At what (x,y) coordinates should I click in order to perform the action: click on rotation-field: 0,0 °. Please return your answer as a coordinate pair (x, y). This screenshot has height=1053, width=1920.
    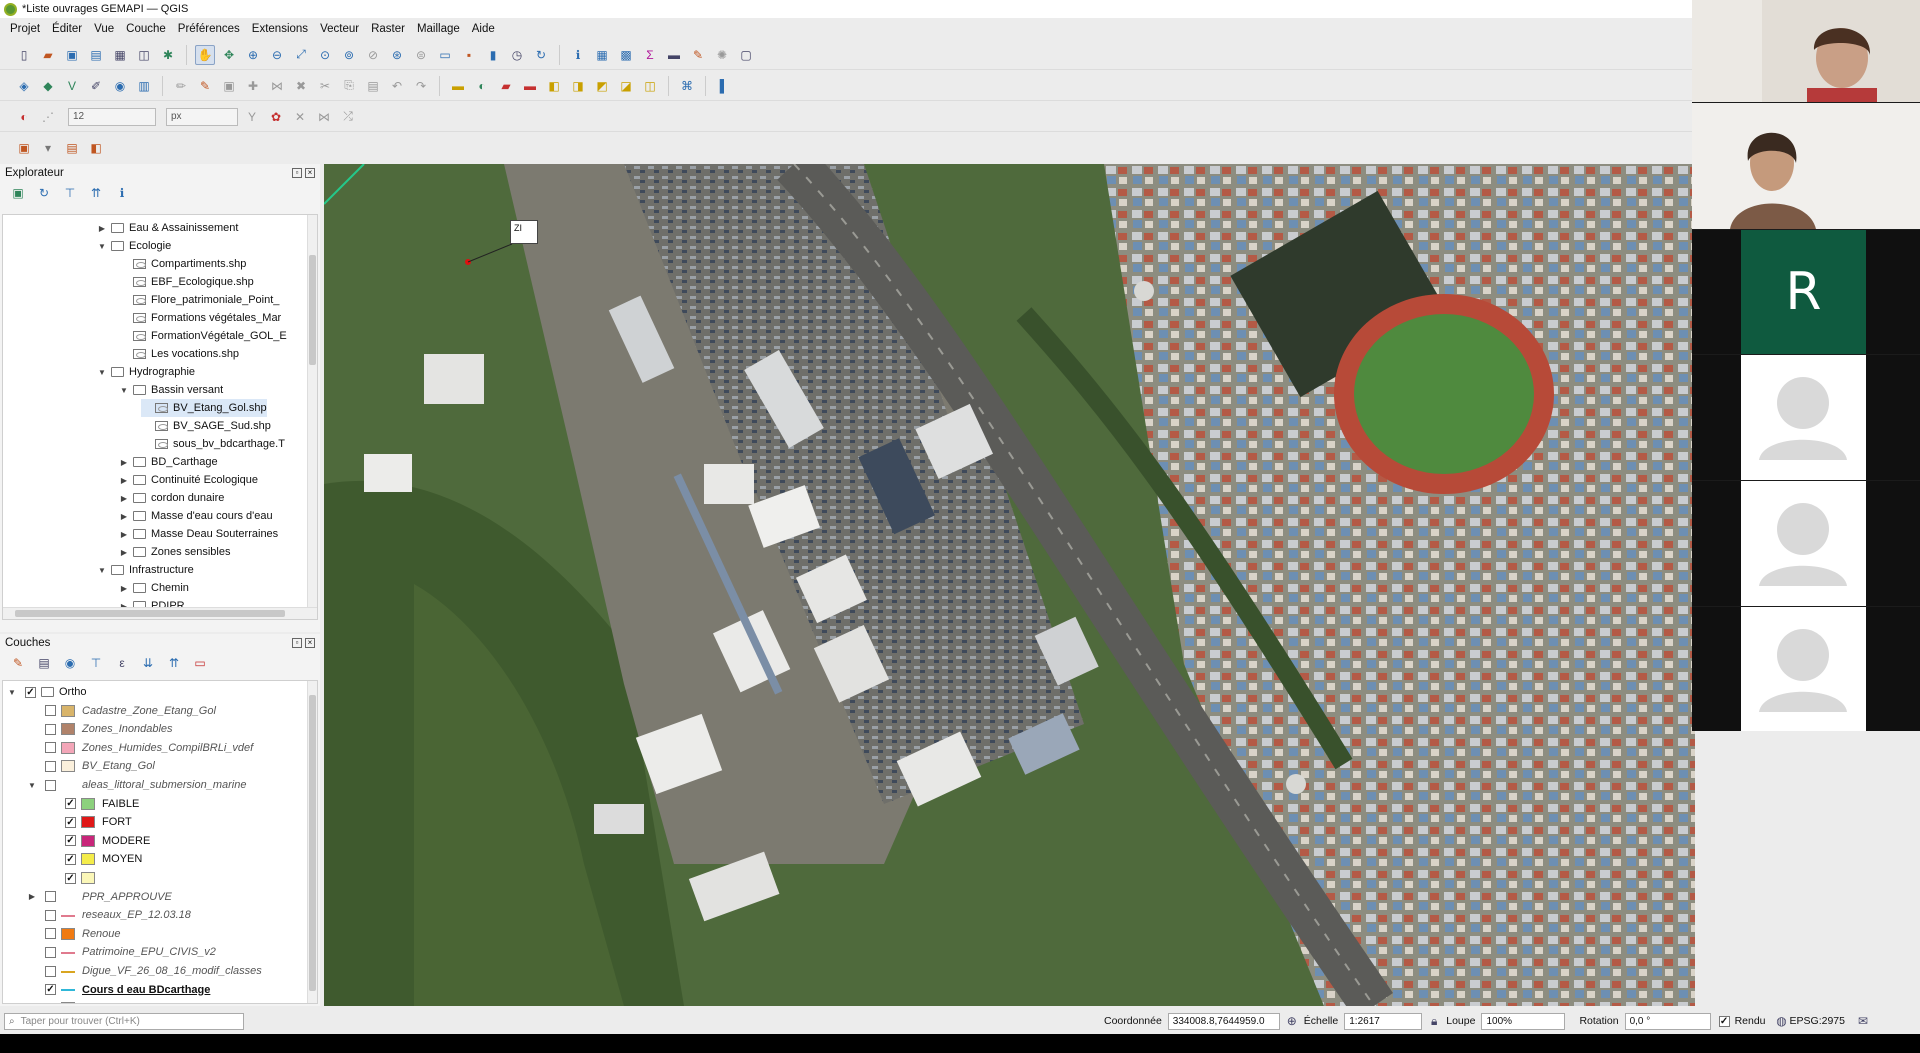
    Looking at the image, I should click on (1667, 1021).